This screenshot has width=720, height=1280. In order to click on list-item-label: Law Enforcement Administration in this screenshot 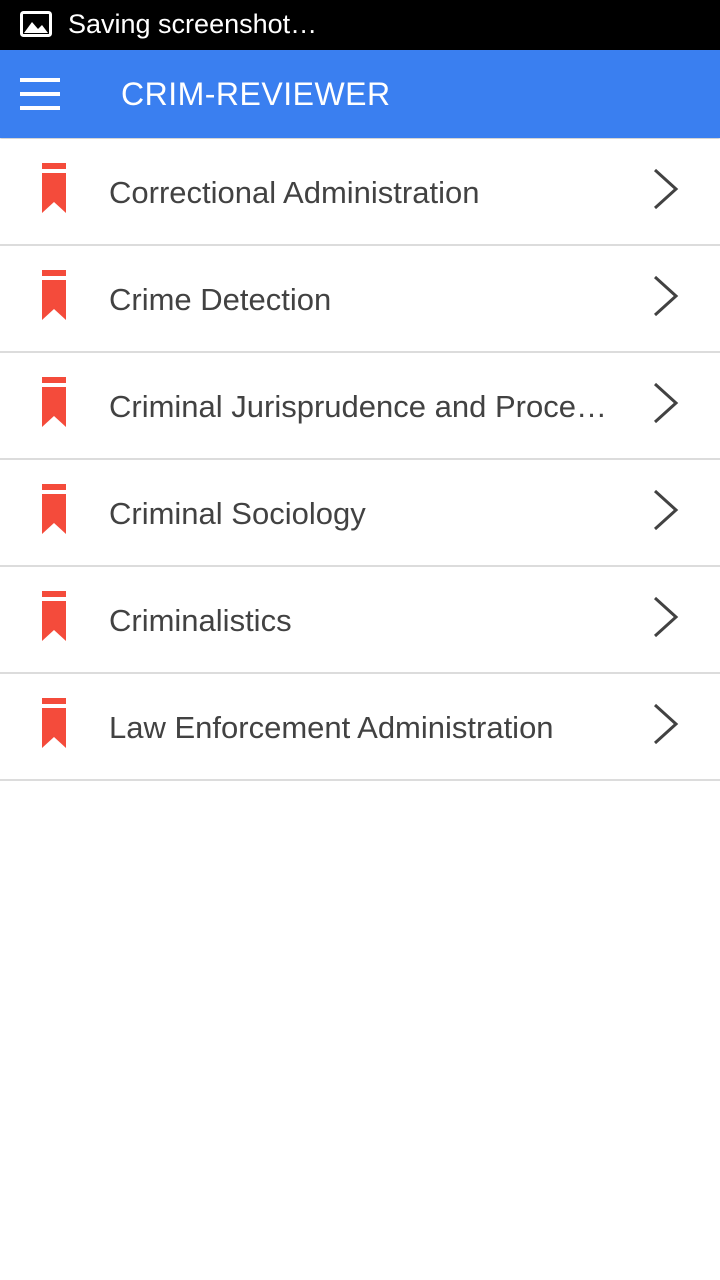, I will do `click(331, 727)`.